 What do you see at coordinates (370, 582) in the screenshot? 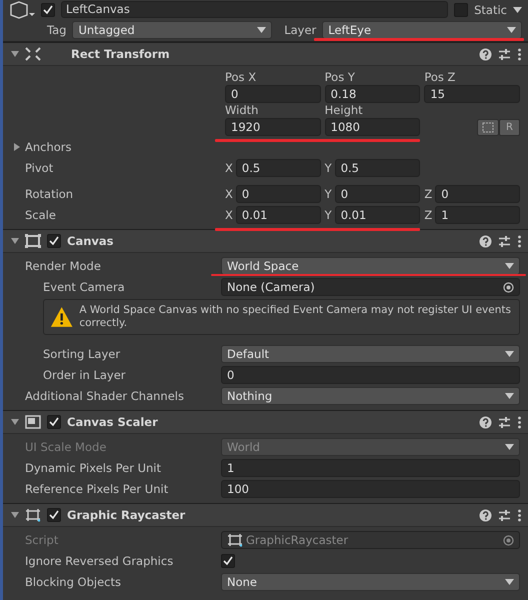
I see `dropdown: None` at bounding box center [370, 582].